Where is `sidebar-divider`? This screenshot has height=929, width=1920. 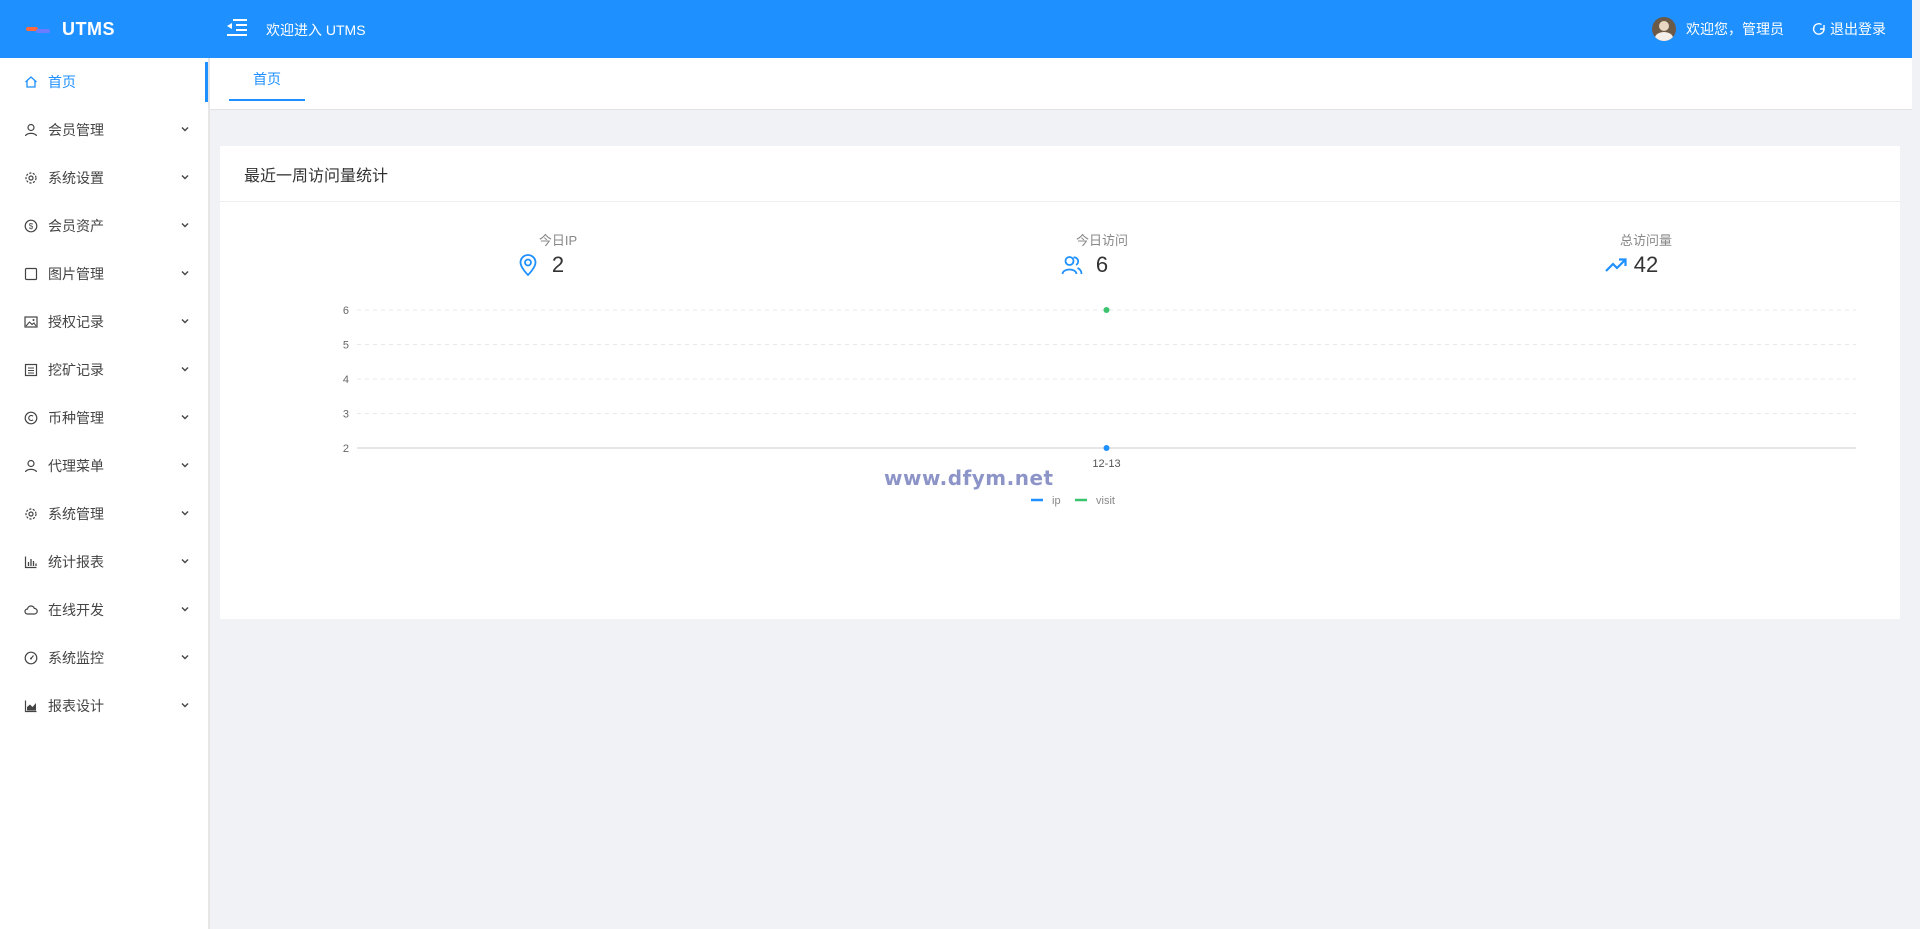 sidebar-divider is located at coordinates (209, 493).